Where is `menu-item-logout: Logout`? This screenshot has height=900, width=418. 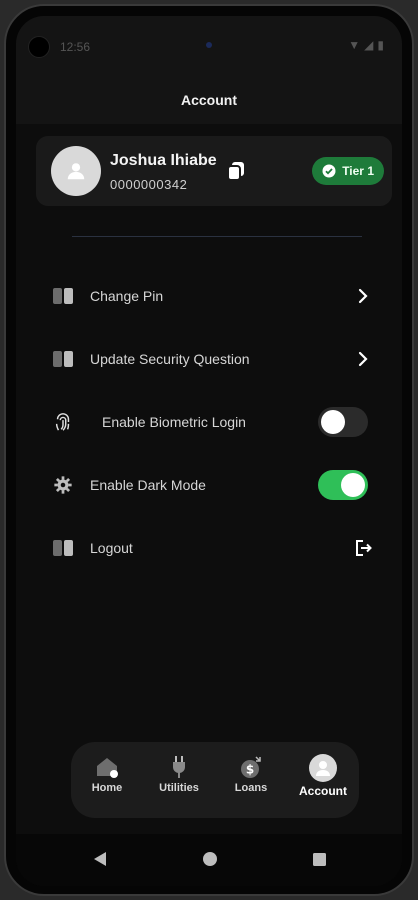
menu-item-logout: Logout is located at coordinates (209, 548).